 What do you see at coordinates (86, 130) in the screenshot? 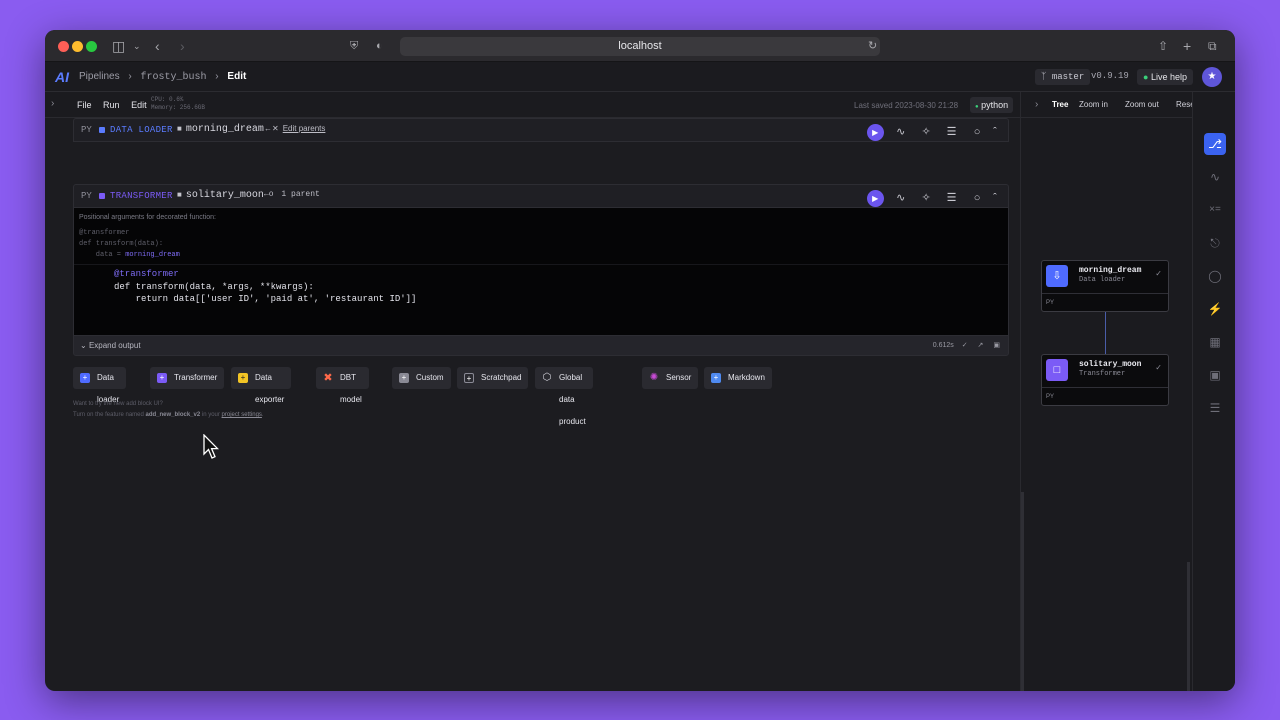
I see `block-language: PY` at bounding box center [86, 130].